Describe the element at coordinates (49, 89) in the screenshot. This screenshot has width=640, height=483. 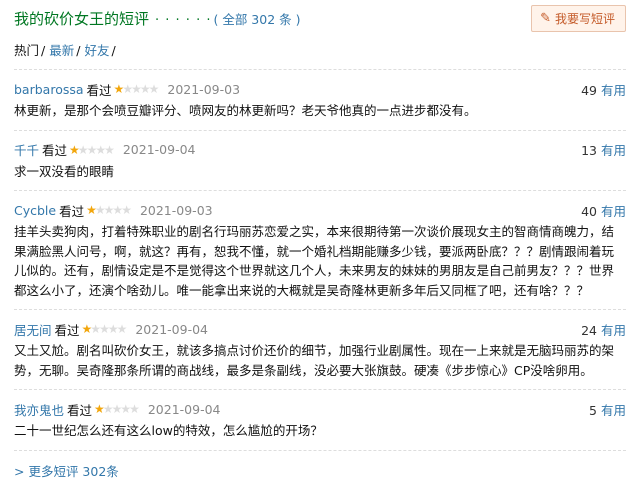
I see `review-user-link: barbarossa` at that location.